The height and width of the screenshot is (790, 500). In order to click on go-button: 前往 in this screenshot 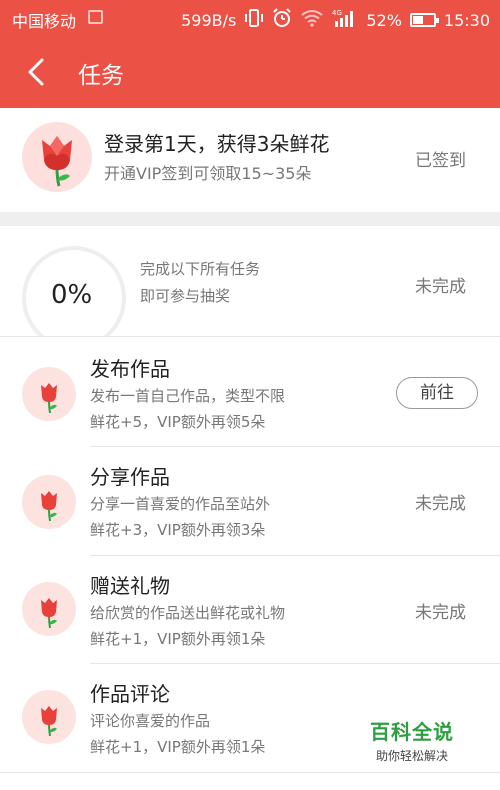, I will do `click(437, 393)`.